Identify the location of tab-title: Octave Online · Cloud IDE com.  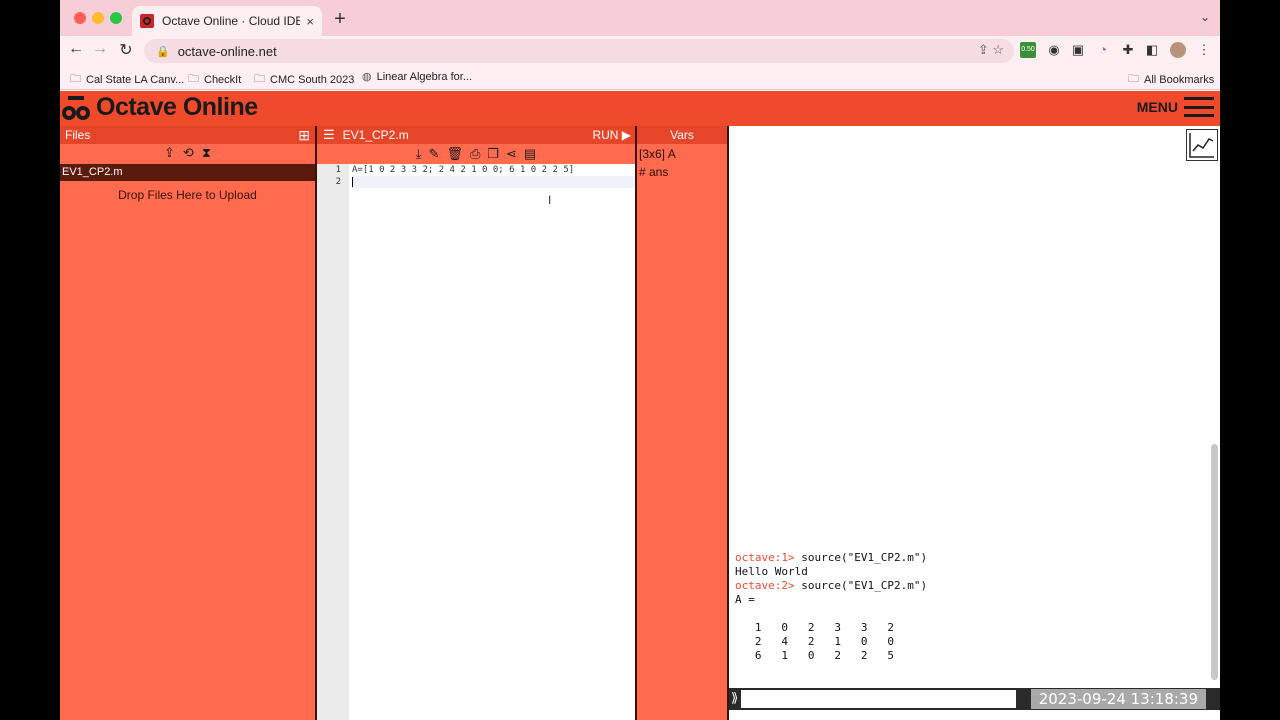
(231, 21).